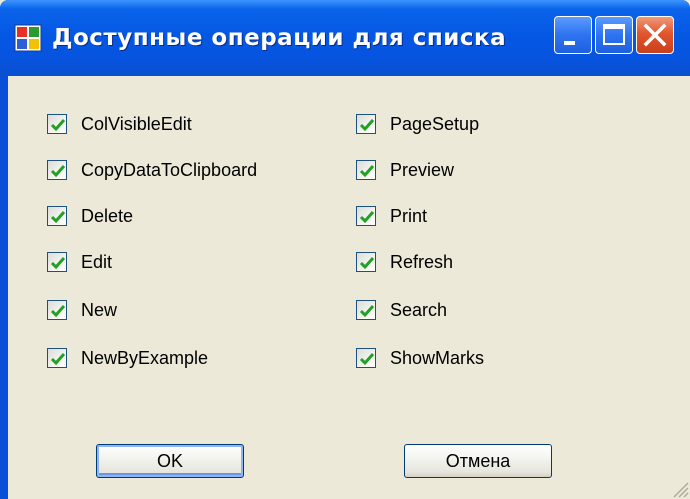 Image resolution: width=690 pixels, height=499 pixels. Describe the element at coordinates (569, 43) in the screenshot. I see `minimize-icon` at that location.